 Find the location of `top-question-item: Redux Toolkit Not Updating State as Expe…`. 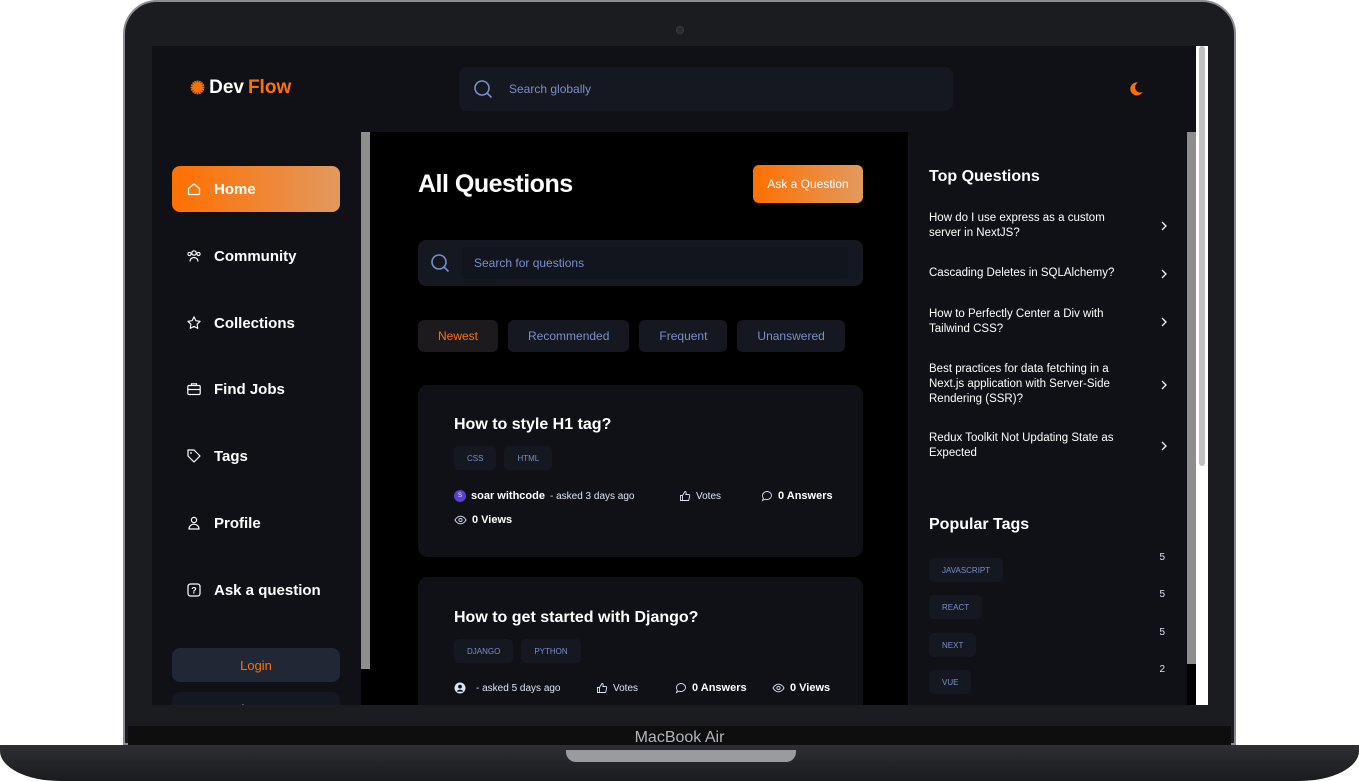

top-question-item: Redux Toolkit Not Updating State as Expe… is located at coordinates (1049, 446).